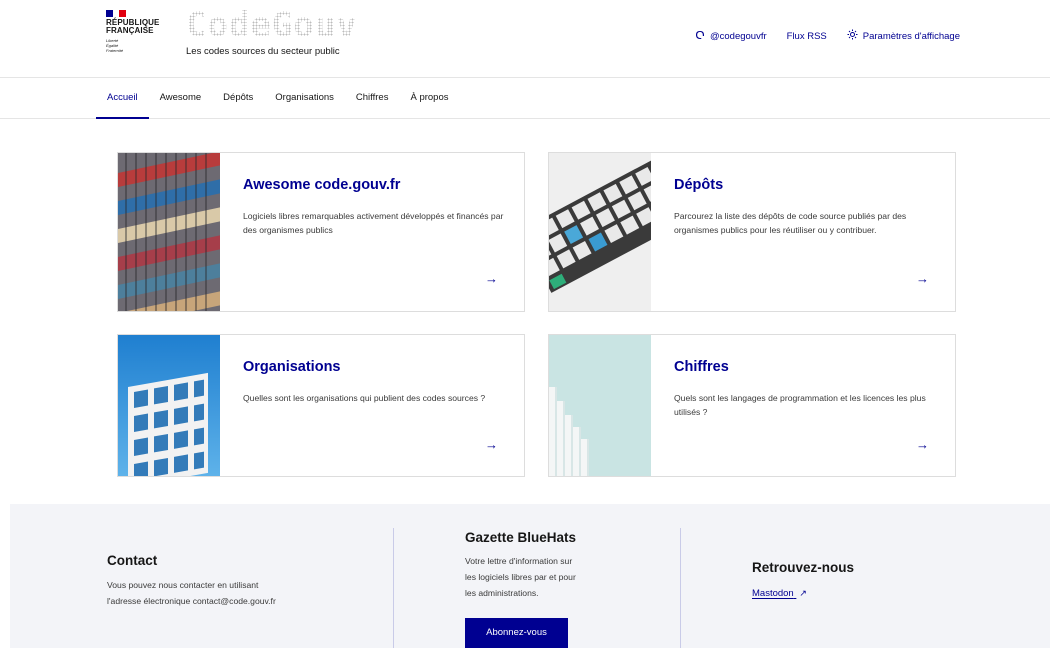 This screenshot has width=1050, height=648. What do you see at coordinates (700, 36) in the screenshot?
I see `mastodon-icon` at bounding box center [700, 36].